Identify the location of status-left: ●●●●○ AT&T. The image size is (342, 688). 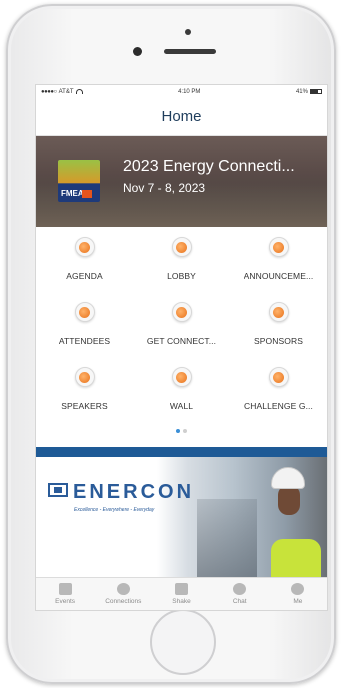
(62, 92).